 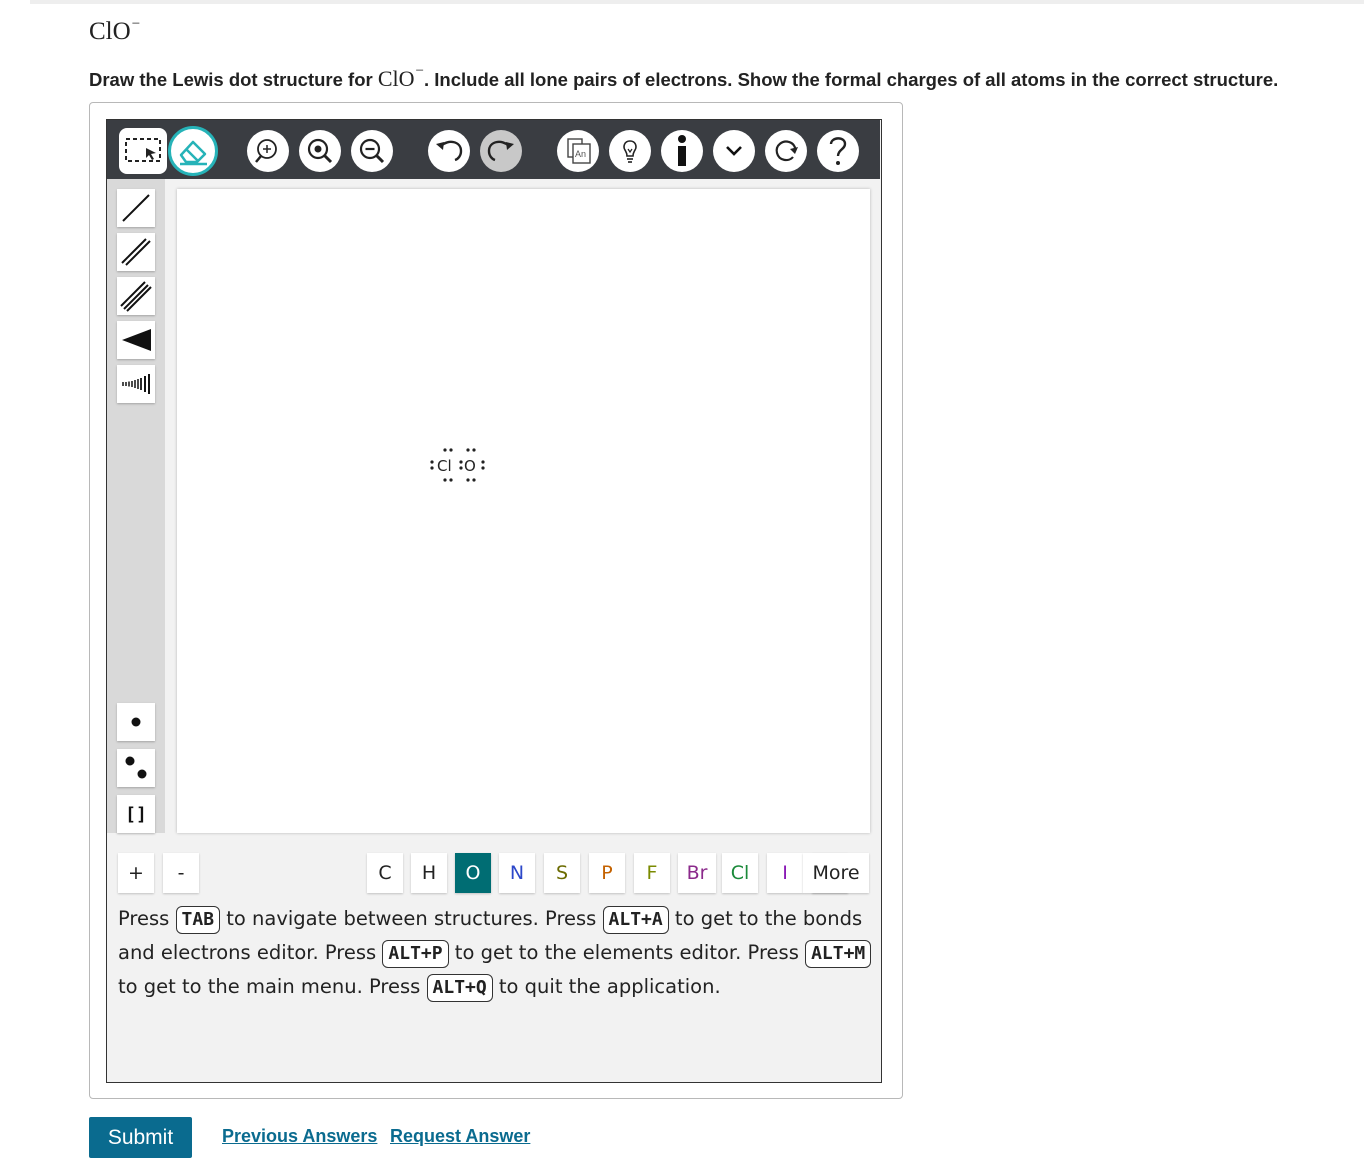 I want to click on atom-cl: Cl, so click(x=444, y=466).